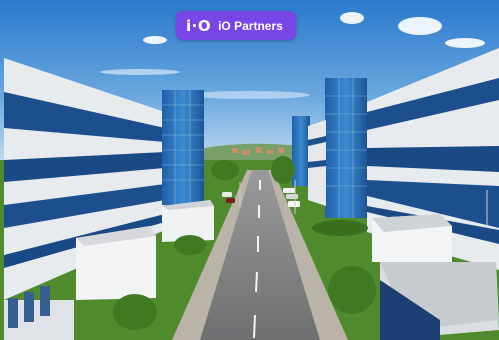 This screenshot has height=340, width=499. I want to click on brand-label: iO Partners, so click(250, 25).